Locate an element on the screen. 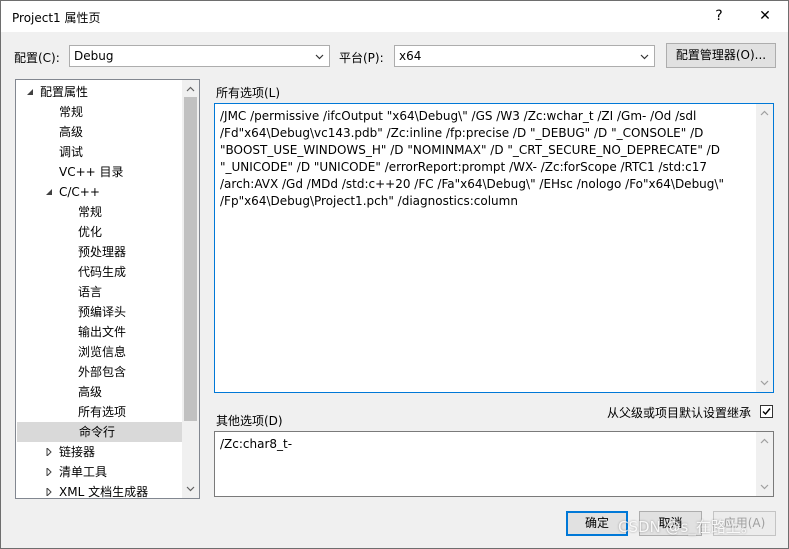 The height and width of the screenshot is (549, 789). checkmark-icon is located at coordinates (766, 412).